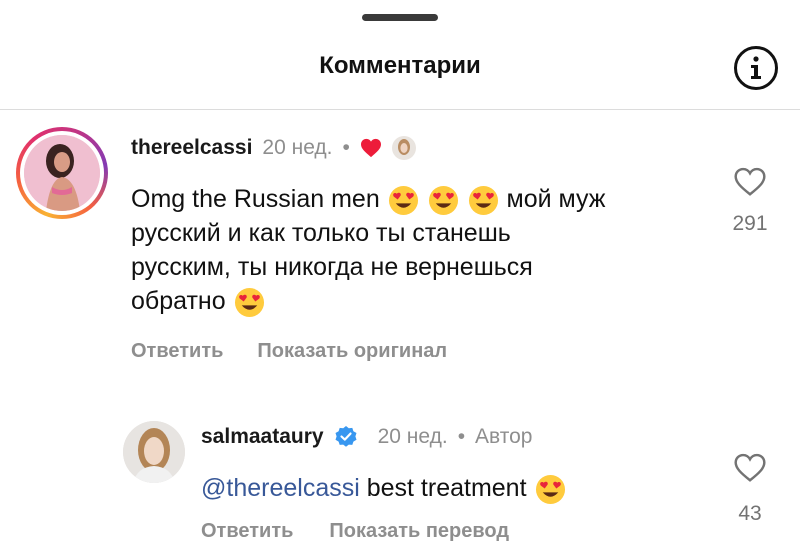 This screenshot has width=800, height=559. What do you see at coordinates (750, 223) in the screenshot?
I see `like-count: 291` at bounding box center [750, 223].